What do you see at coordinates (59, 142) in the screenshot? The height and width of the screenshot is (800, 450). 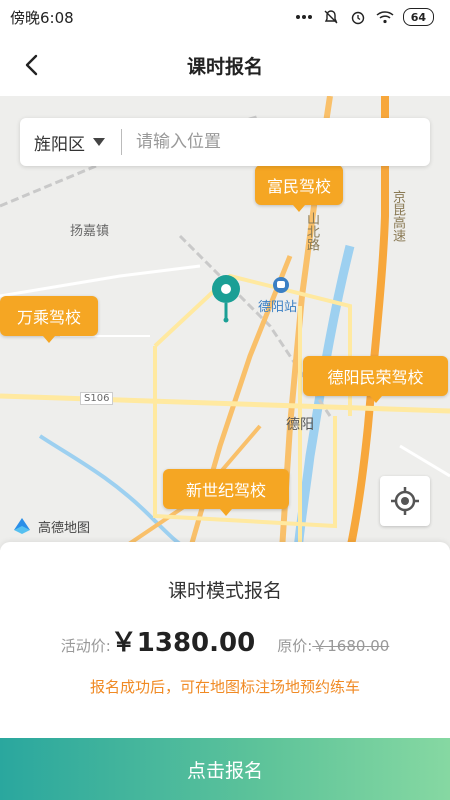 I see `district-selector: 旌阳区` at bounding box center [59, 142].